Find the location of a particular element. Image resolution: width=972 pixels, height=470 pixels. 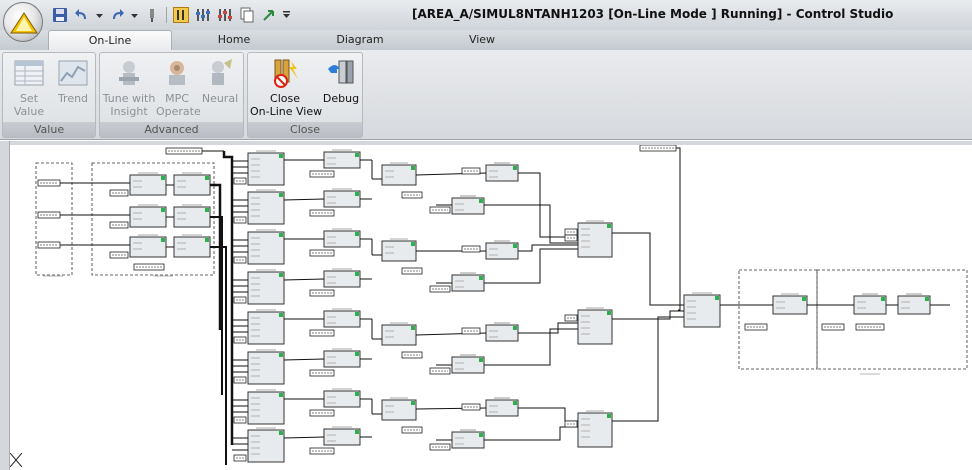

trend-button: Trend is located at coordinates (73, 81).